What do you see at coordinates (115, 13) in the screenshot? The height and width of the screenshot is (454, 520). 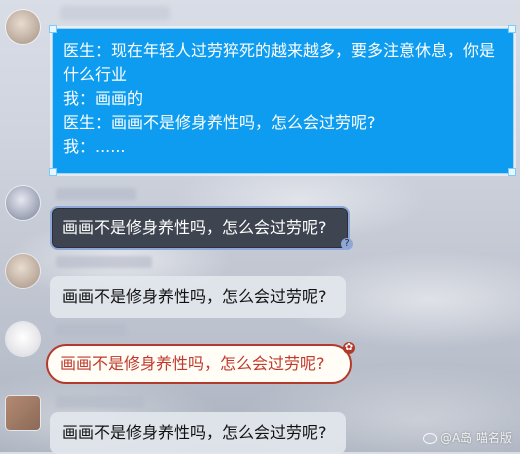 I see `blurred-header` at bounding box center [115, 13].